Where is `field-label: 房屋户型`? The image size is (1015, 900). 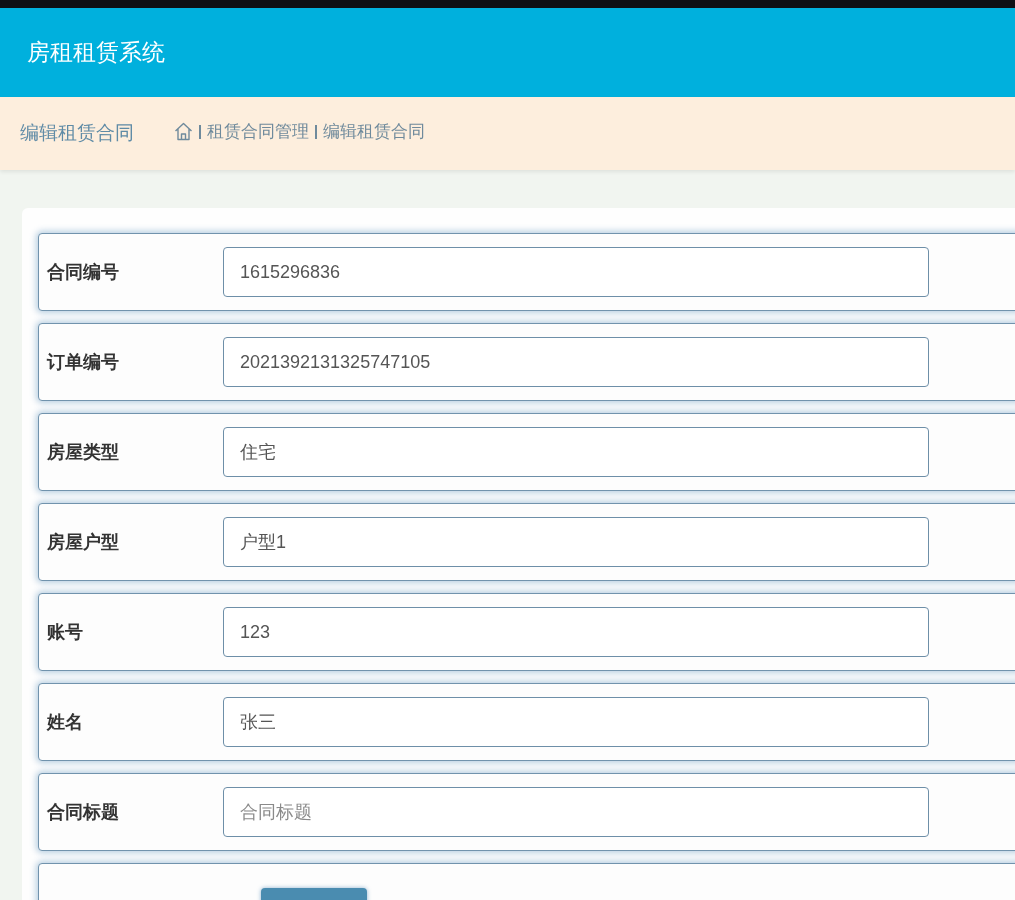
field-label: 房屋户型 is located at coordinates (83, 542).